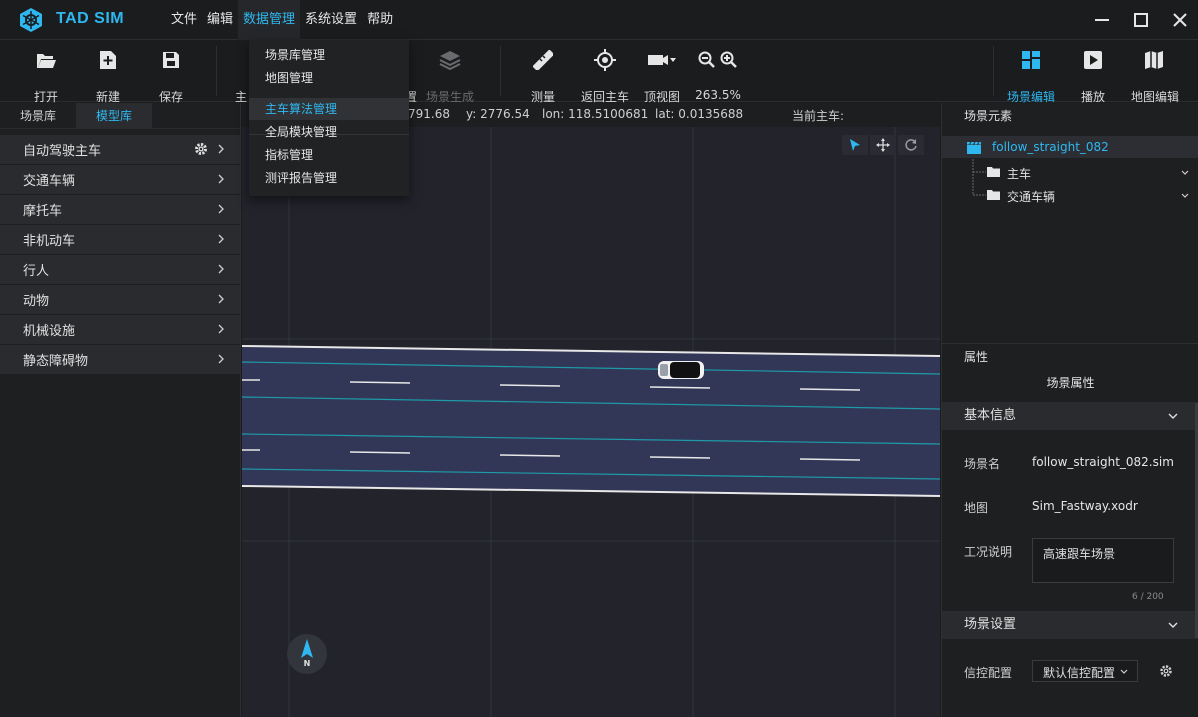 Image resolution: width=1198 pixels, height=717 pixels. What do you see at coordinates (605, 76) in the screenshot?
I see `return-ego-button: 返回主车` at bounding box center [605, 76].